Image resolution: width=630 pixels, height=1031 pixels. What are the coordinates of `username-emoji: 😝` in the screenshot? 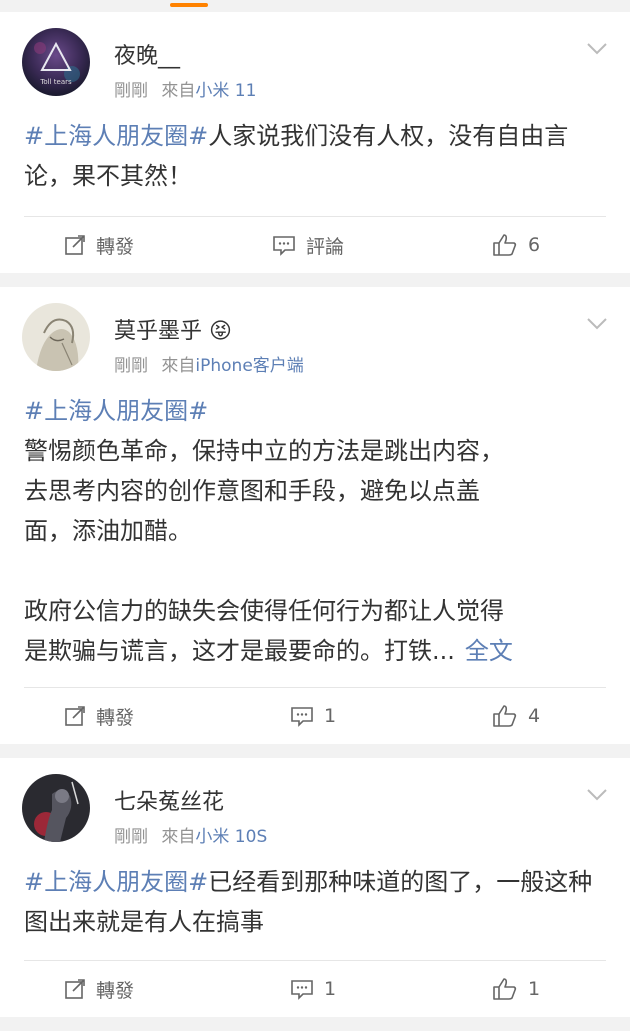 It's located at (220, 331).